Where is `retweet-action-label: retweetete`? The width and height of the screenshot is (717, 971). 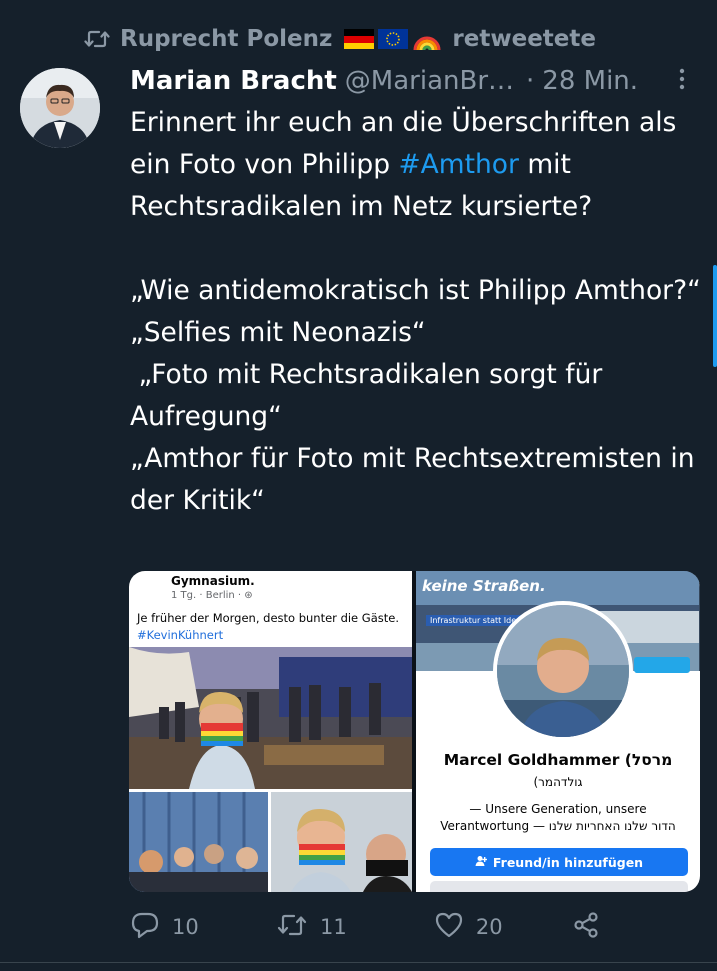
retweet-action-label: retweetete is located at coordinates (524, 39).